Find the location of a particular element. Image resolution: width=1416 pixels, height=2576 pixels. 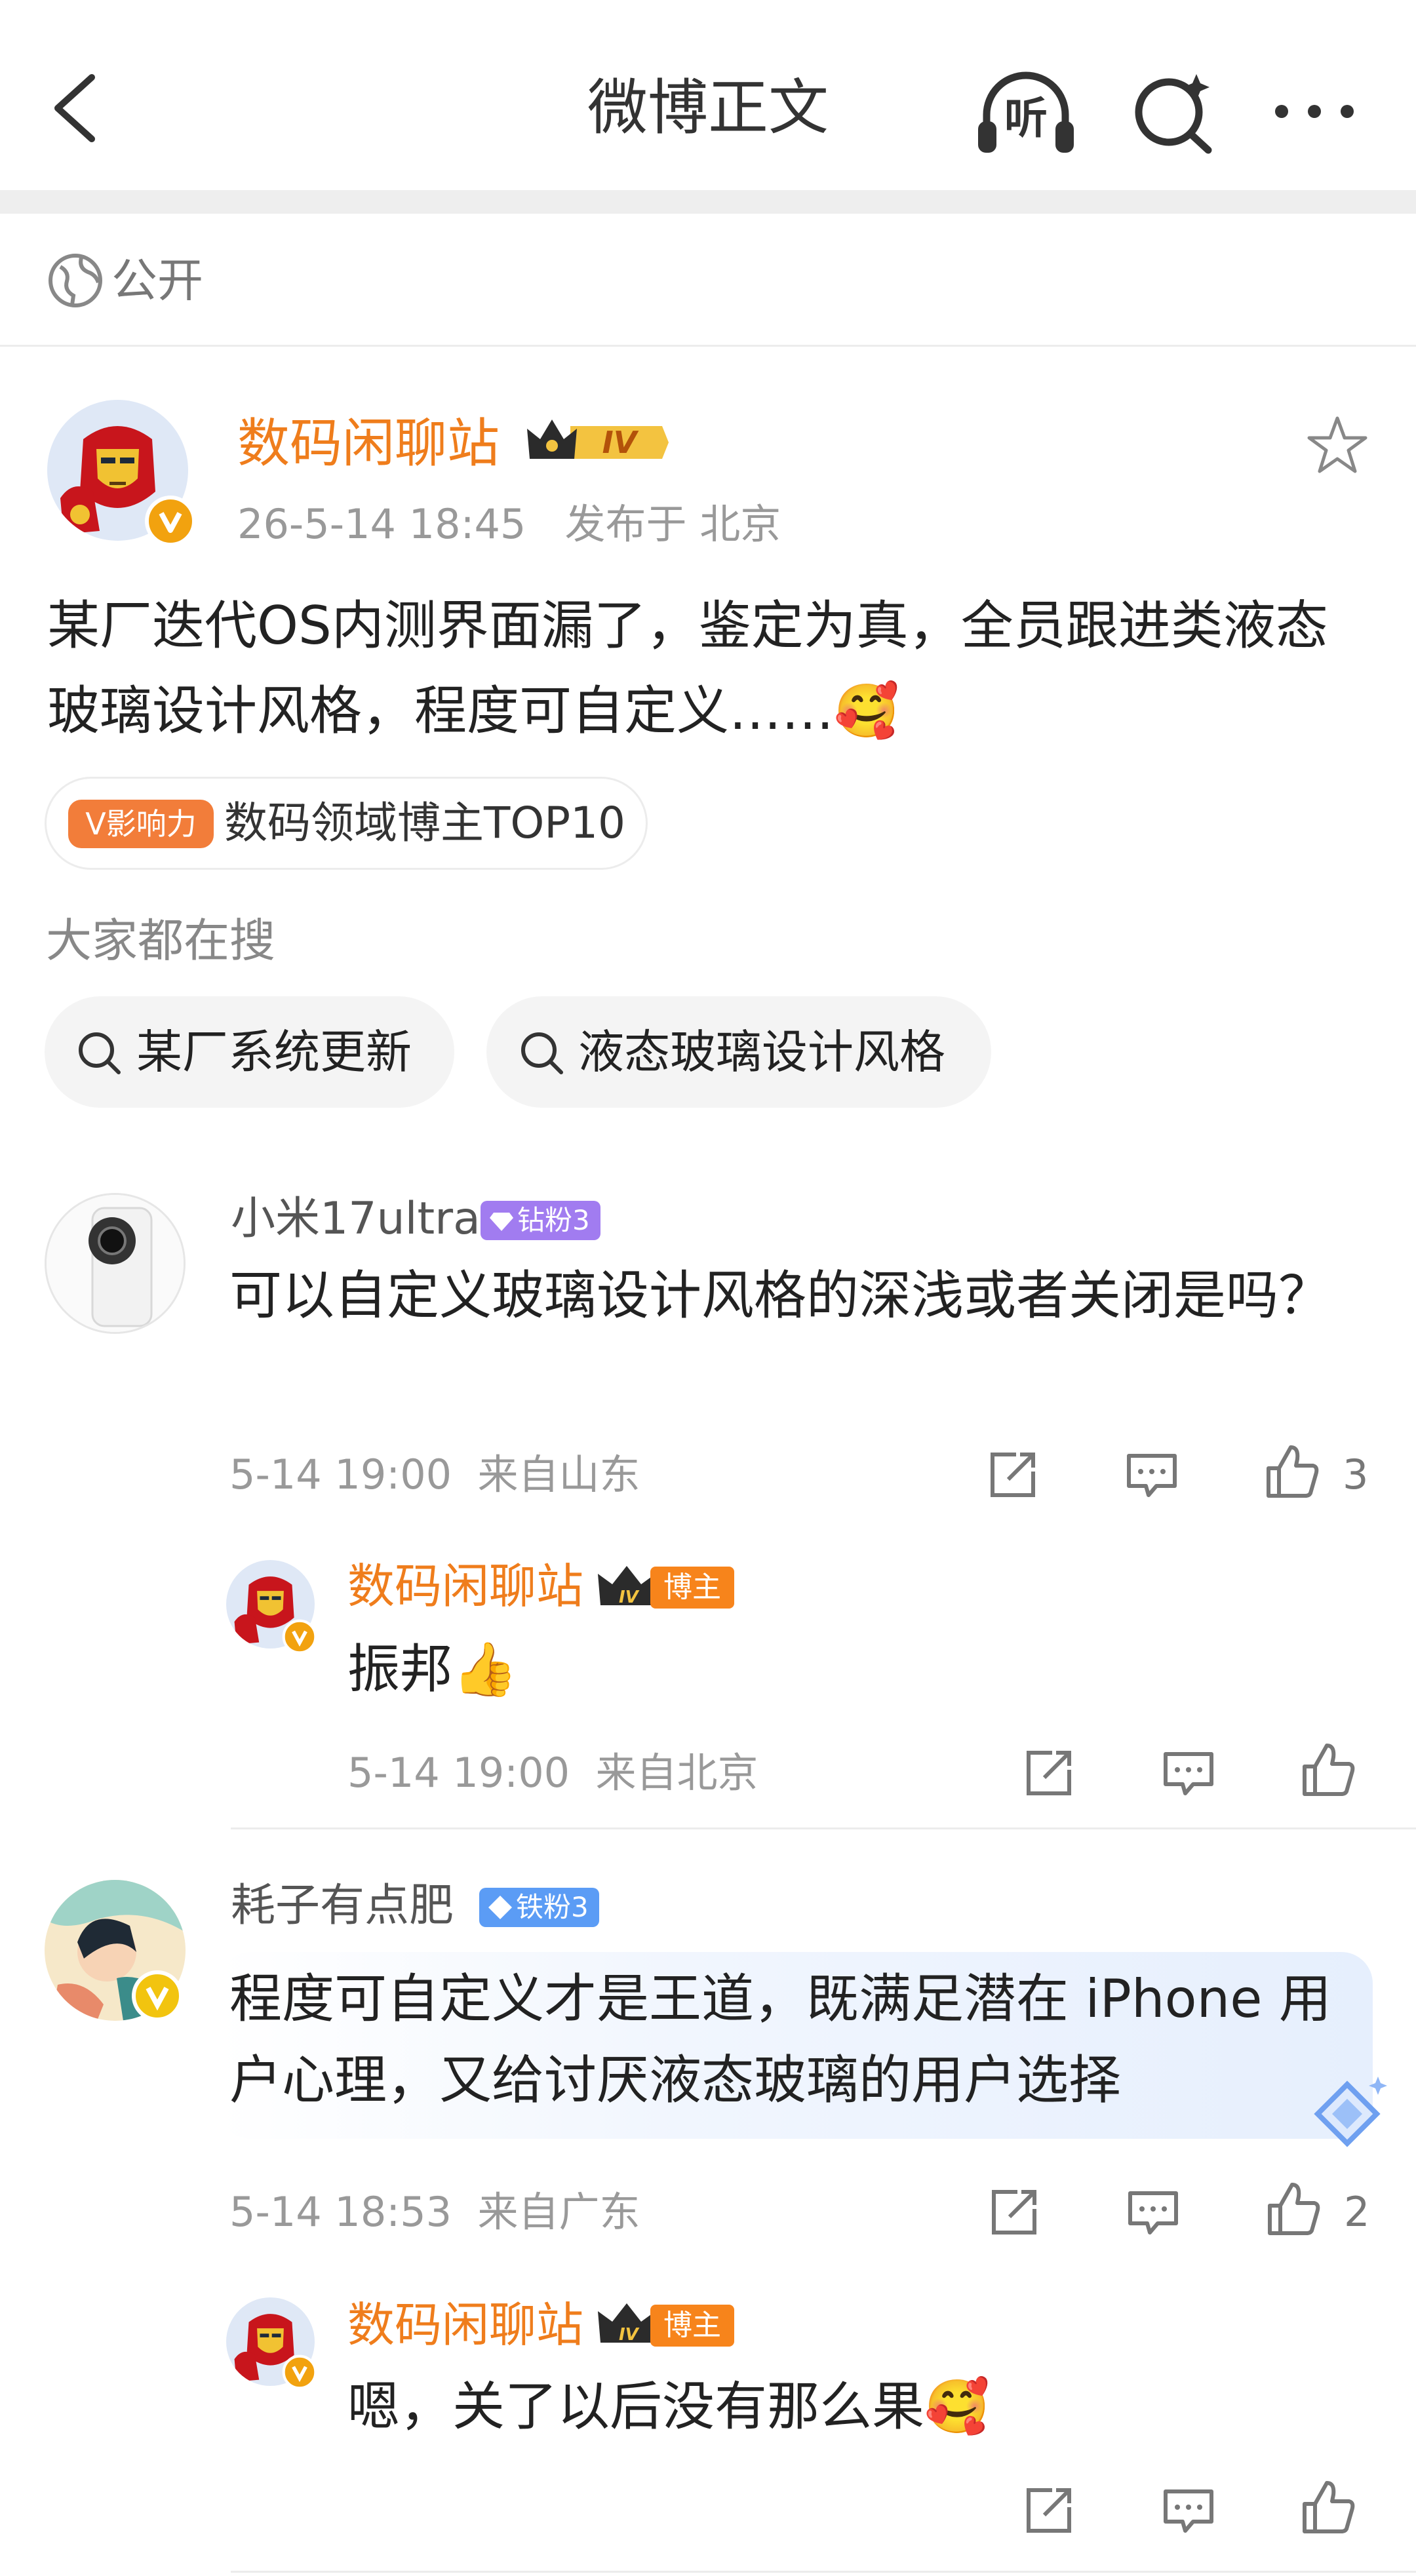

comment-text: 可以自定义玻璃设计风格的深浅或者关闭是吗？ is located at coordinates (780, 1295).